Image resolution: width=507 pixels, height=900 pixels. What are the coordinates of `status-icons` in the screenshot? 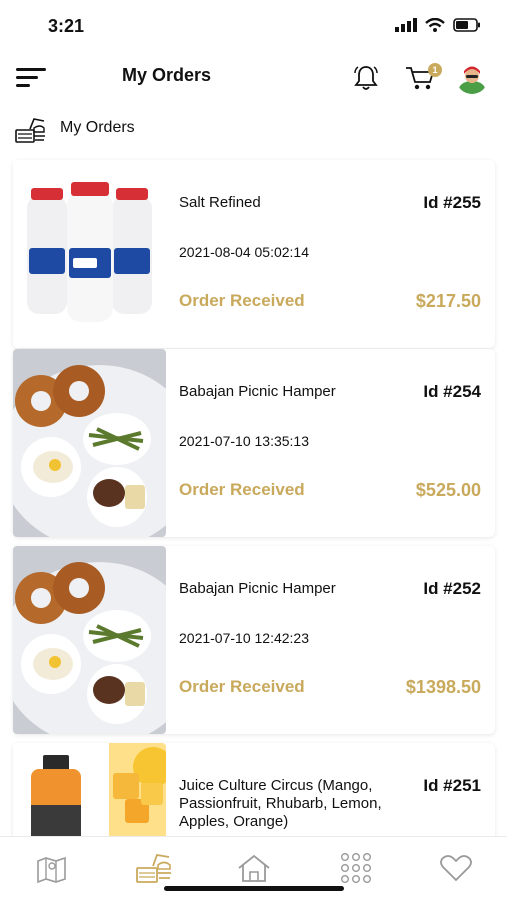 It's located at (438, 25).